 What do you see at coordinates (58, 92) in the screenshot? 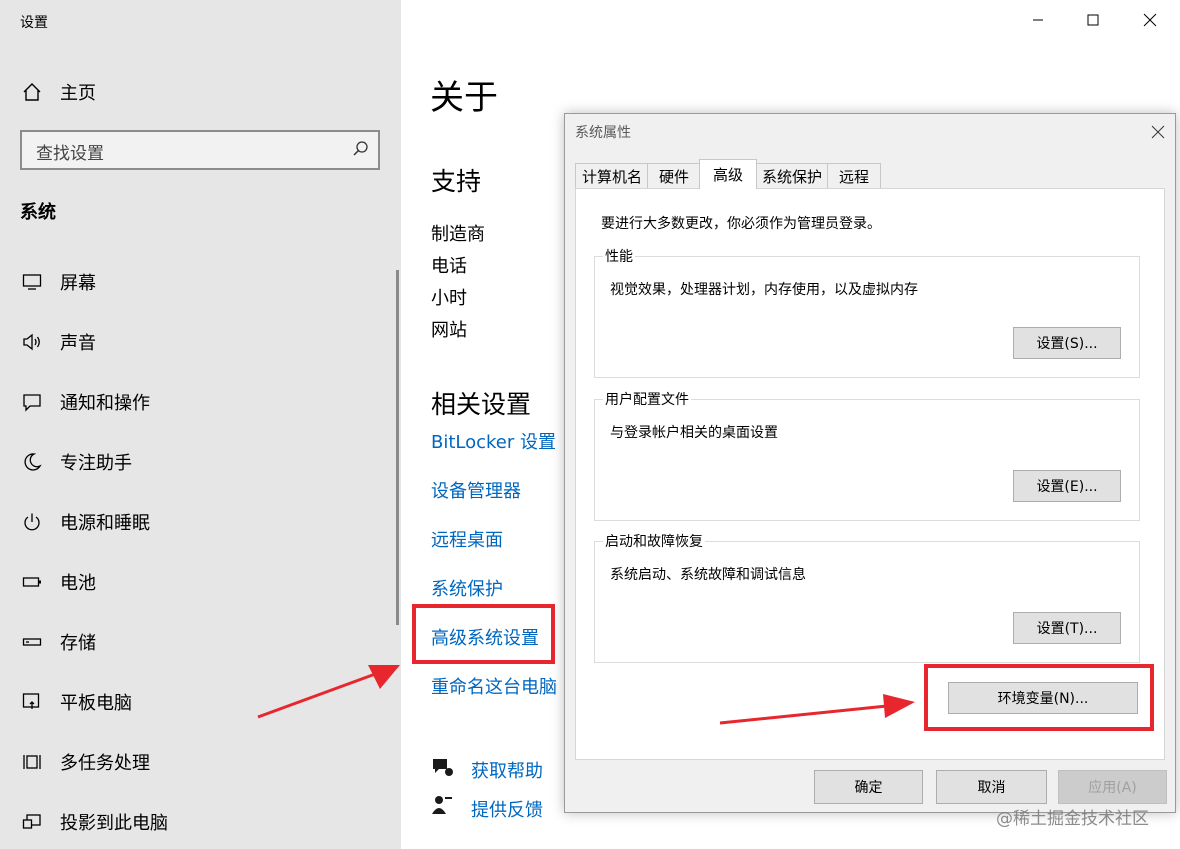
I see `sidebar-item-home: 主页` at bounding box center [58, 92].